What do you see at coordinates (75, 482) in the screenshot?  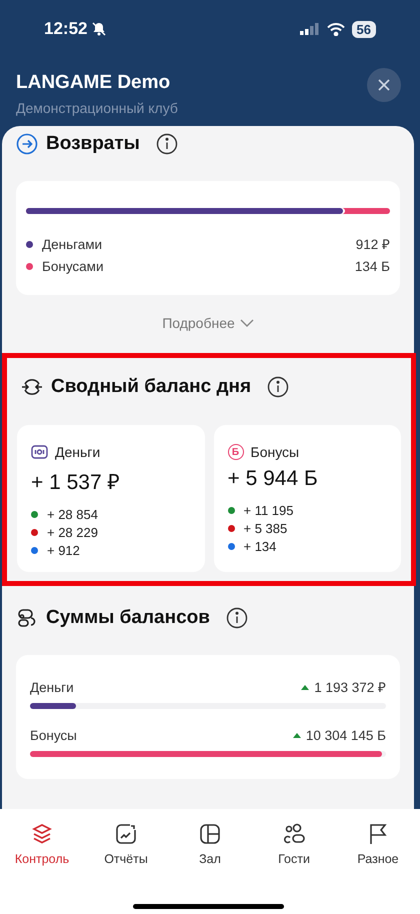 I see `card-total: + 1 537 ₽` at bounding box center [75, 482].